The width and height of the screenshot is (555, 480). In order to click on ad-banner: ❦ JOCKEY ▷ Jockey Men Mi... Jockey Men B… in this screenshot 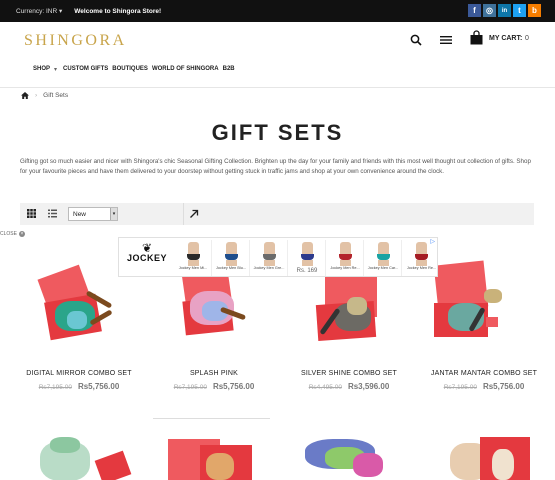, I will do `click(278, 257)`.